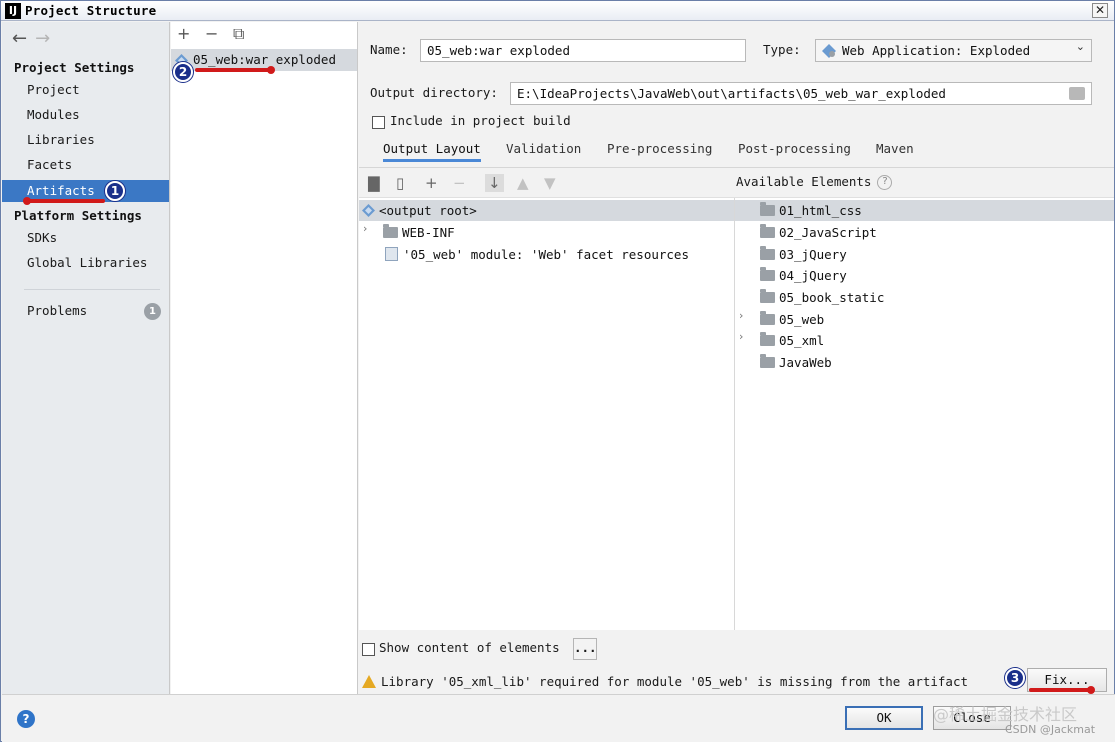  Describe the element at coordinates (42, 38) in the screenshot. I see `forward-arrow-icon: →` at that location.